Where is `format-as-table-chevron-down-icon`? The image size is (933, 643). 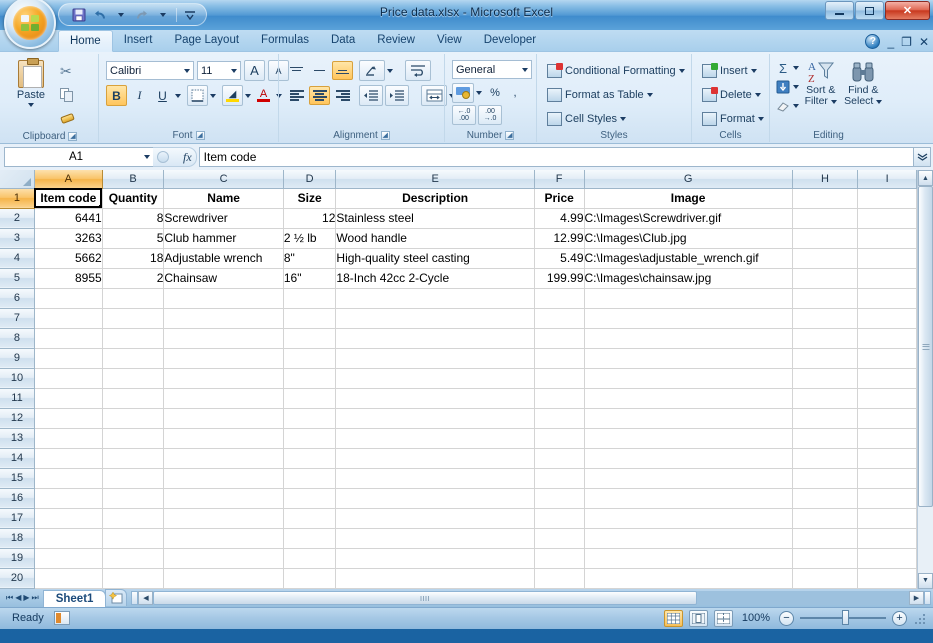
format-as-table-chevron-down-icon is located at coordinates (649, 94).